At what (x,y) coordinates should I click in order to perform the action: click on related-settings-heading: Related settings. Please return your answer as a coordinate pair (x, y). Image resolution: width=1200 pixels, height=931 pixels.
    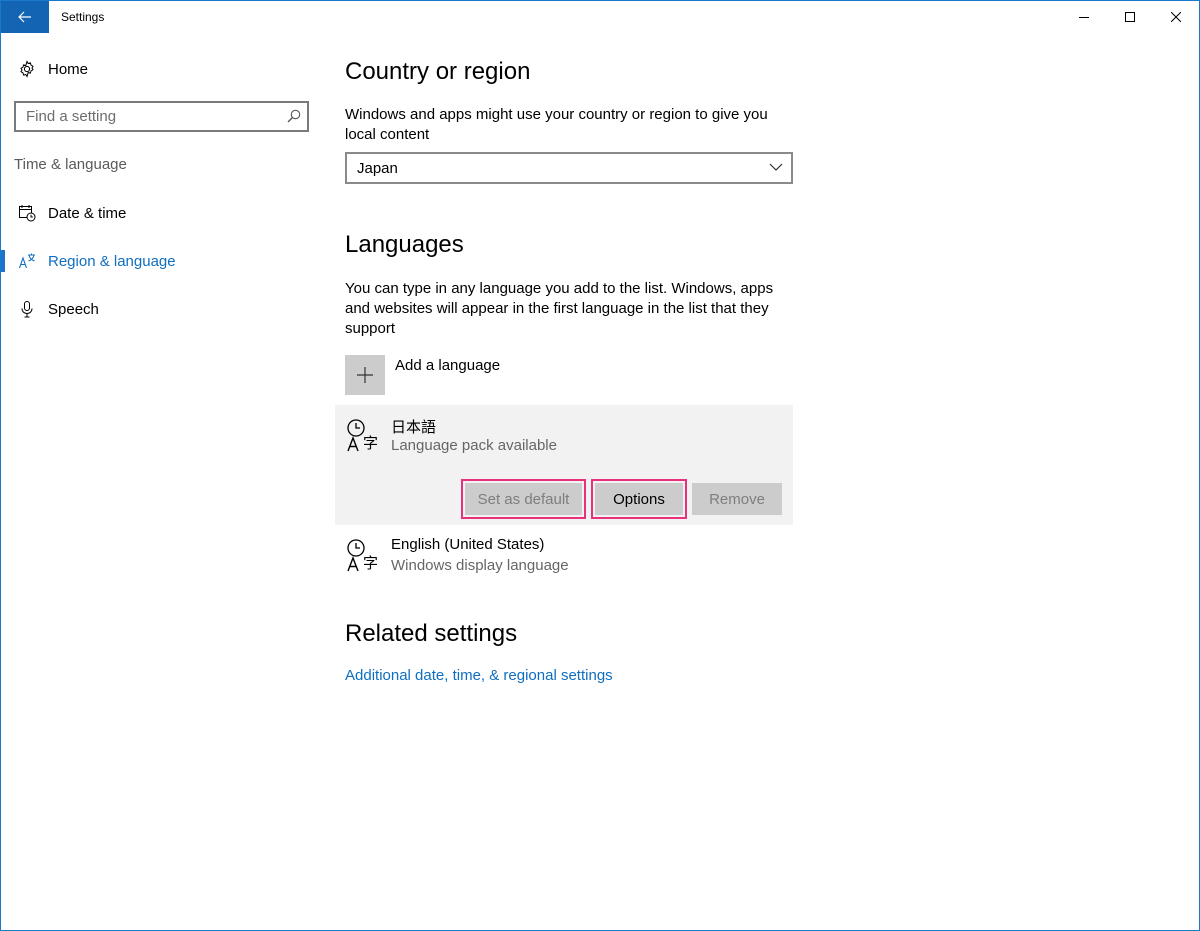
    Looking at the image, I should click on (431, 633).